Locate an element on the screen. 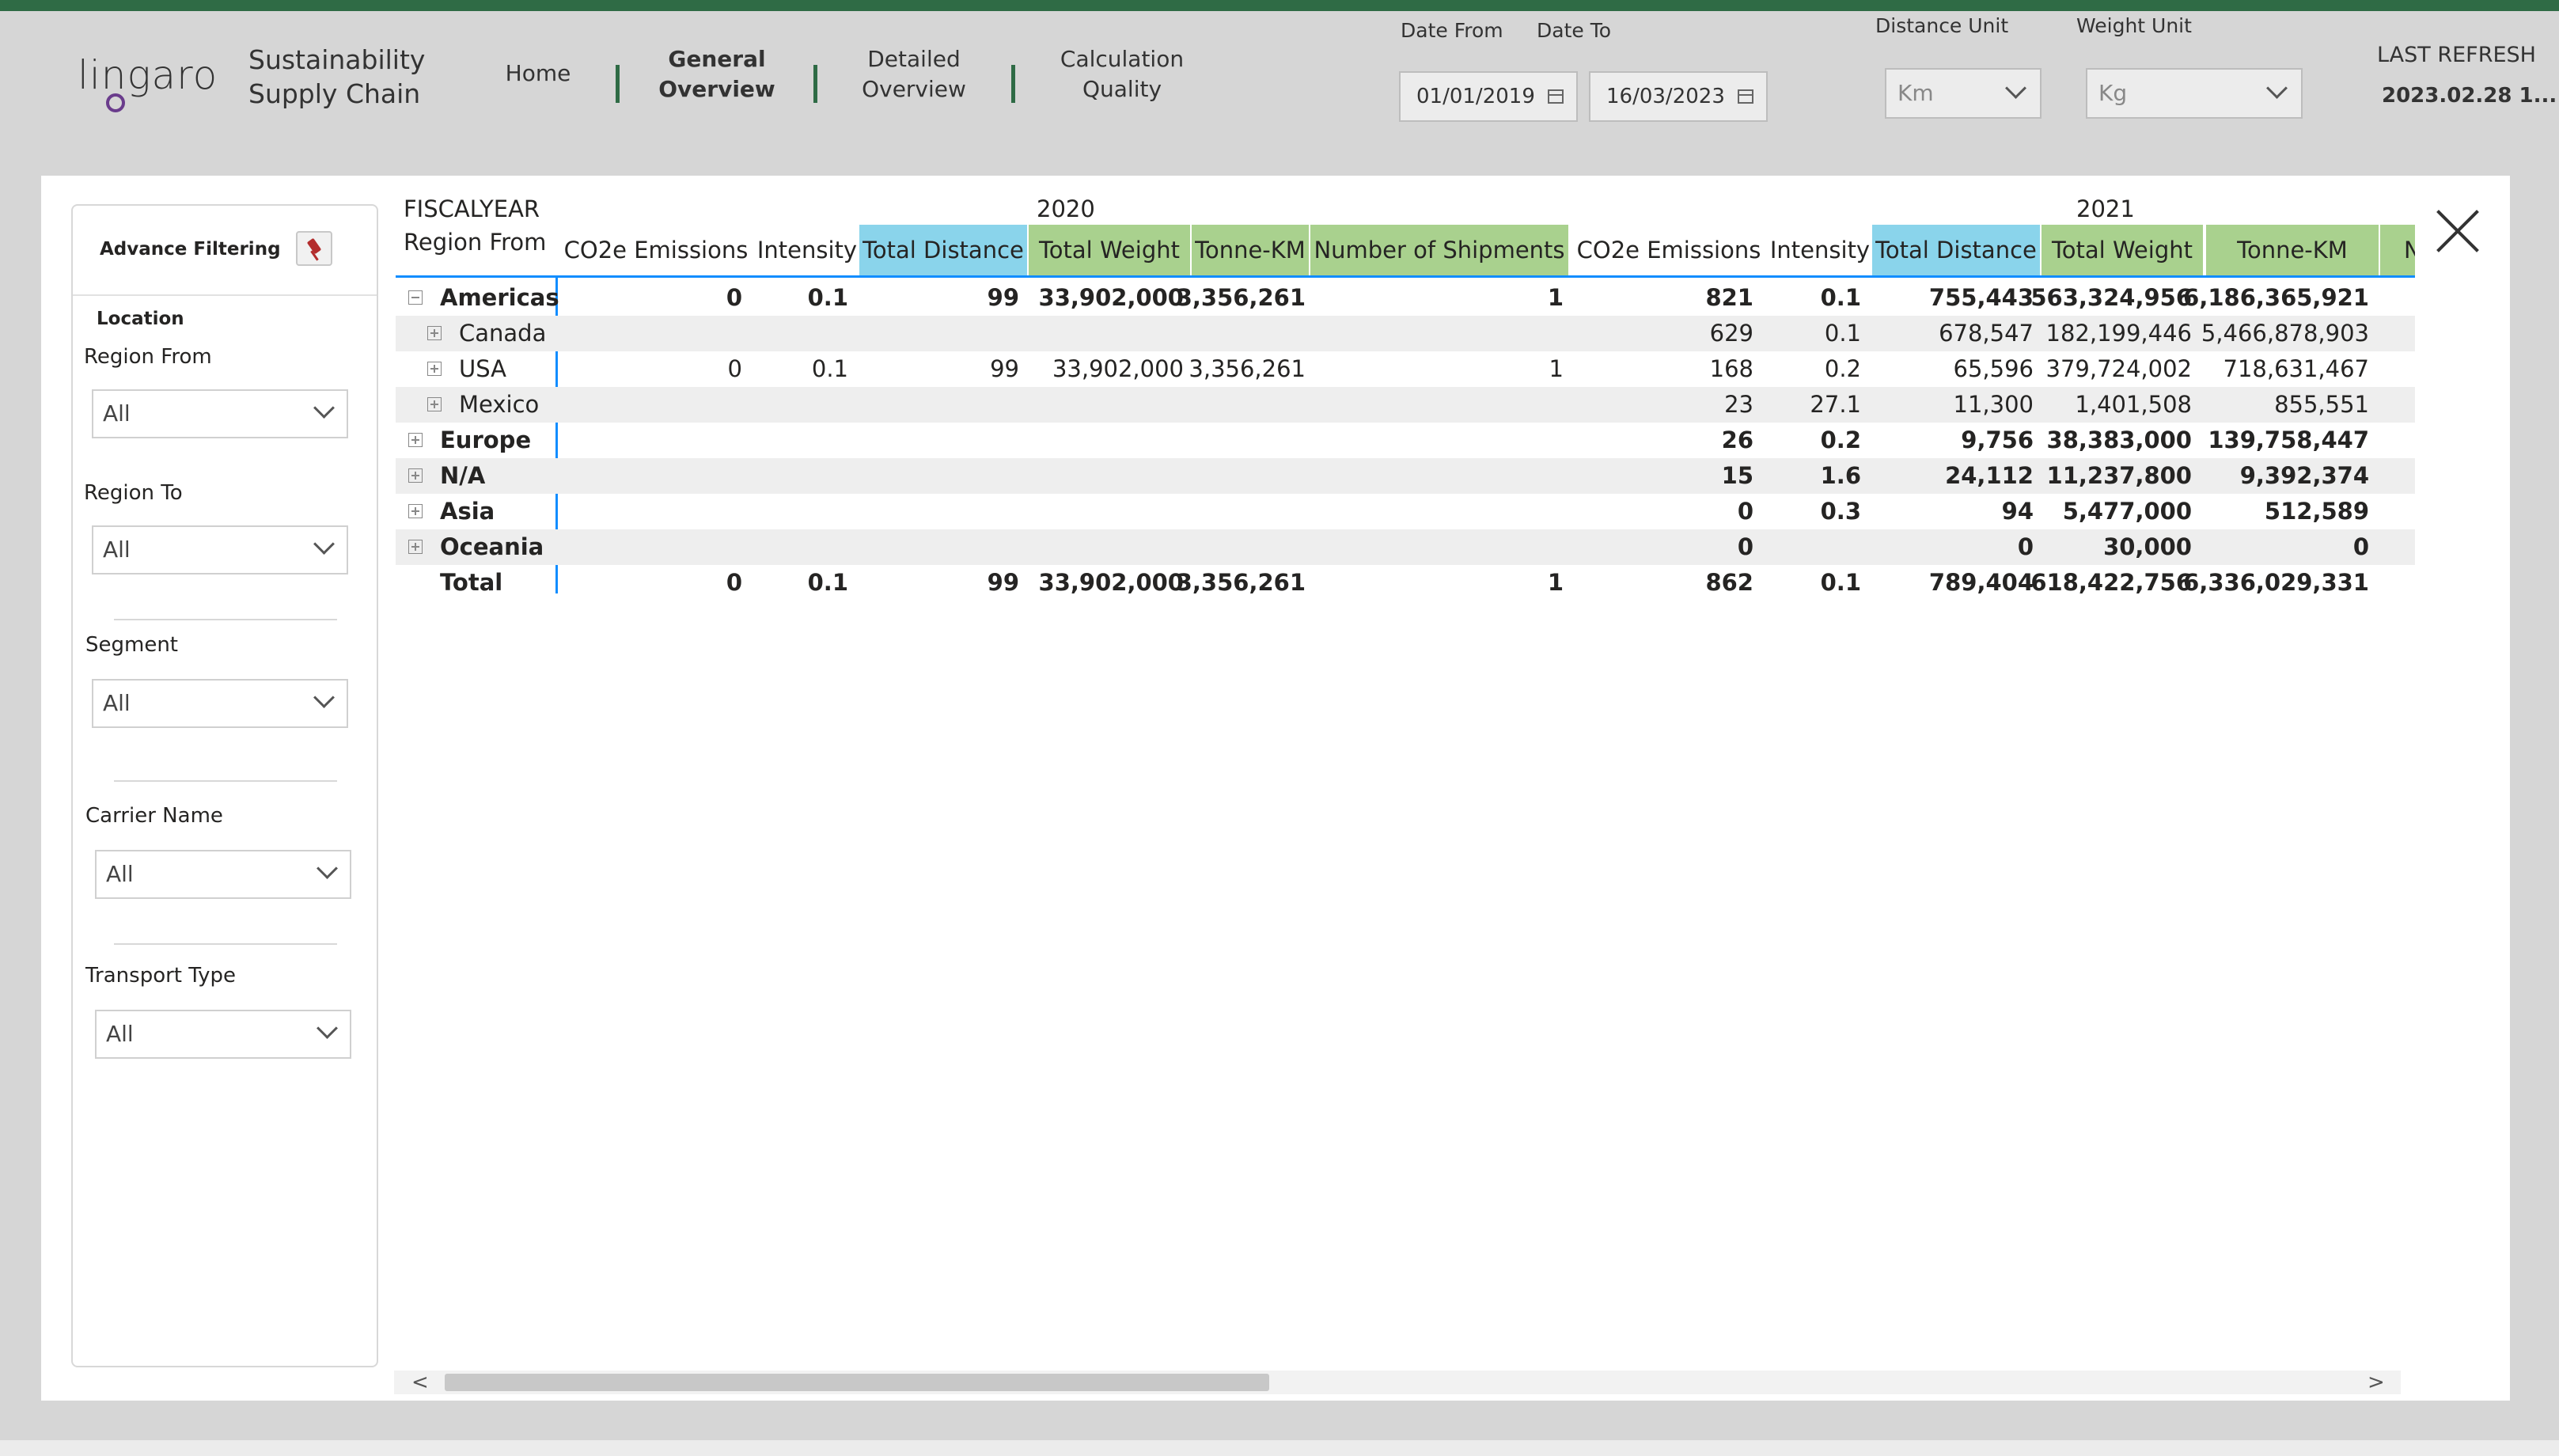  matrix-cell: 855,551 is located at coordinates (2321, 404).